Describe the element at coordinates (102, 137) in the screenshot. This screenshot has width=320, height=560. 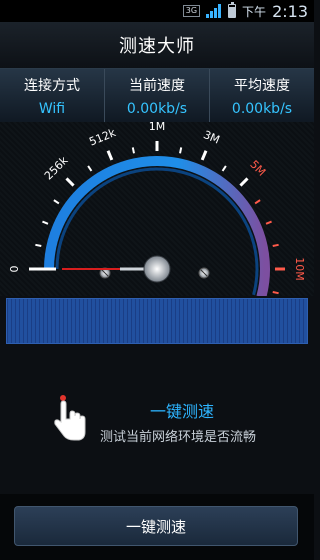
I see `gauge-tick-label: 512k` at that location.